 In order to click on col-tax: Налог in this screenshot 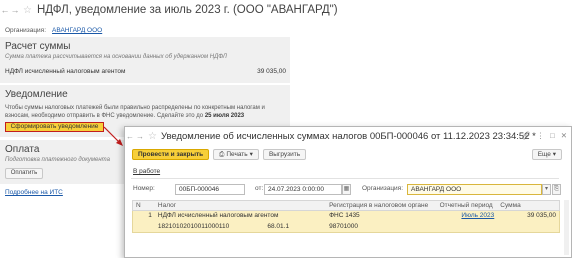, I will do `click(240, 205)`.